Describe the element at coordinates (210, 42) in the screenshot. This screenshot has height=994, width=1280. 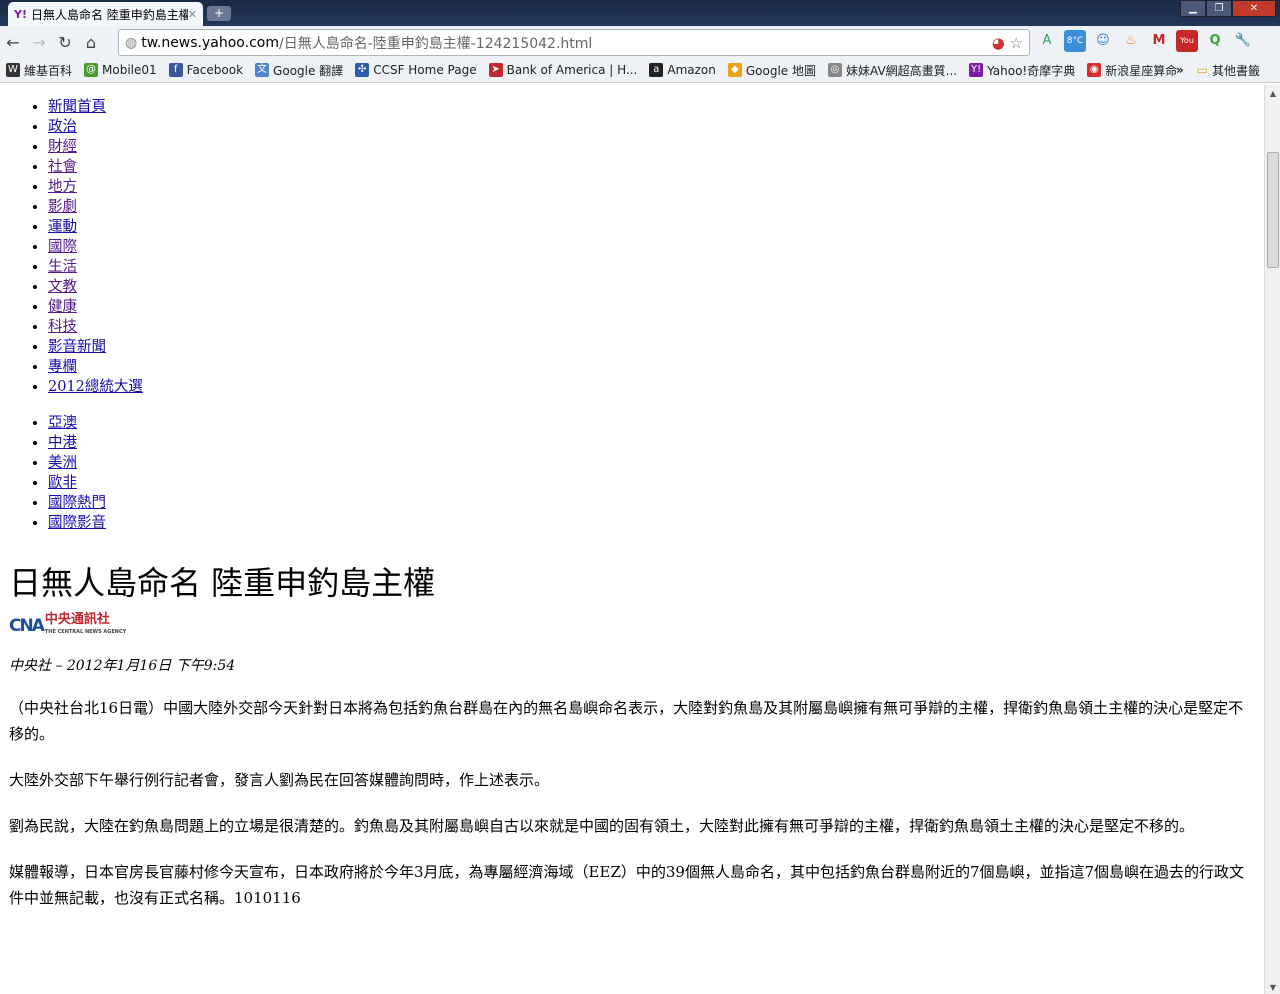
I see `url-host: tw.news.yahoo.com` at that location.